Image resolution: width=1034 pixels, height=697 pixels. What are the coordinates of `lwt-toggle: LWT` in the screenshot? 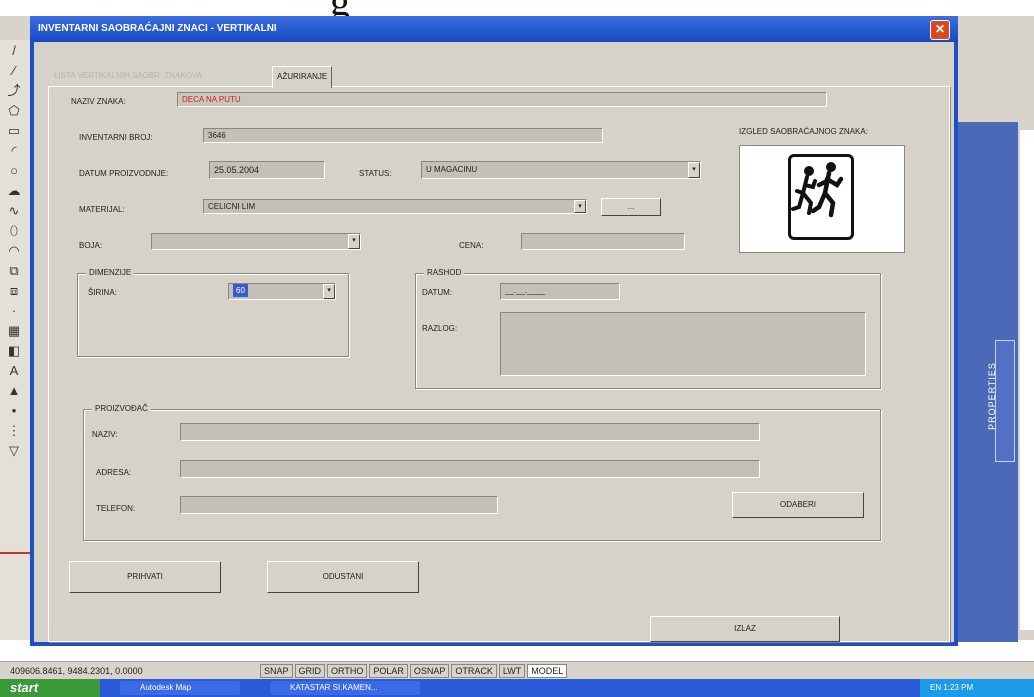 It's located at (512, 671).